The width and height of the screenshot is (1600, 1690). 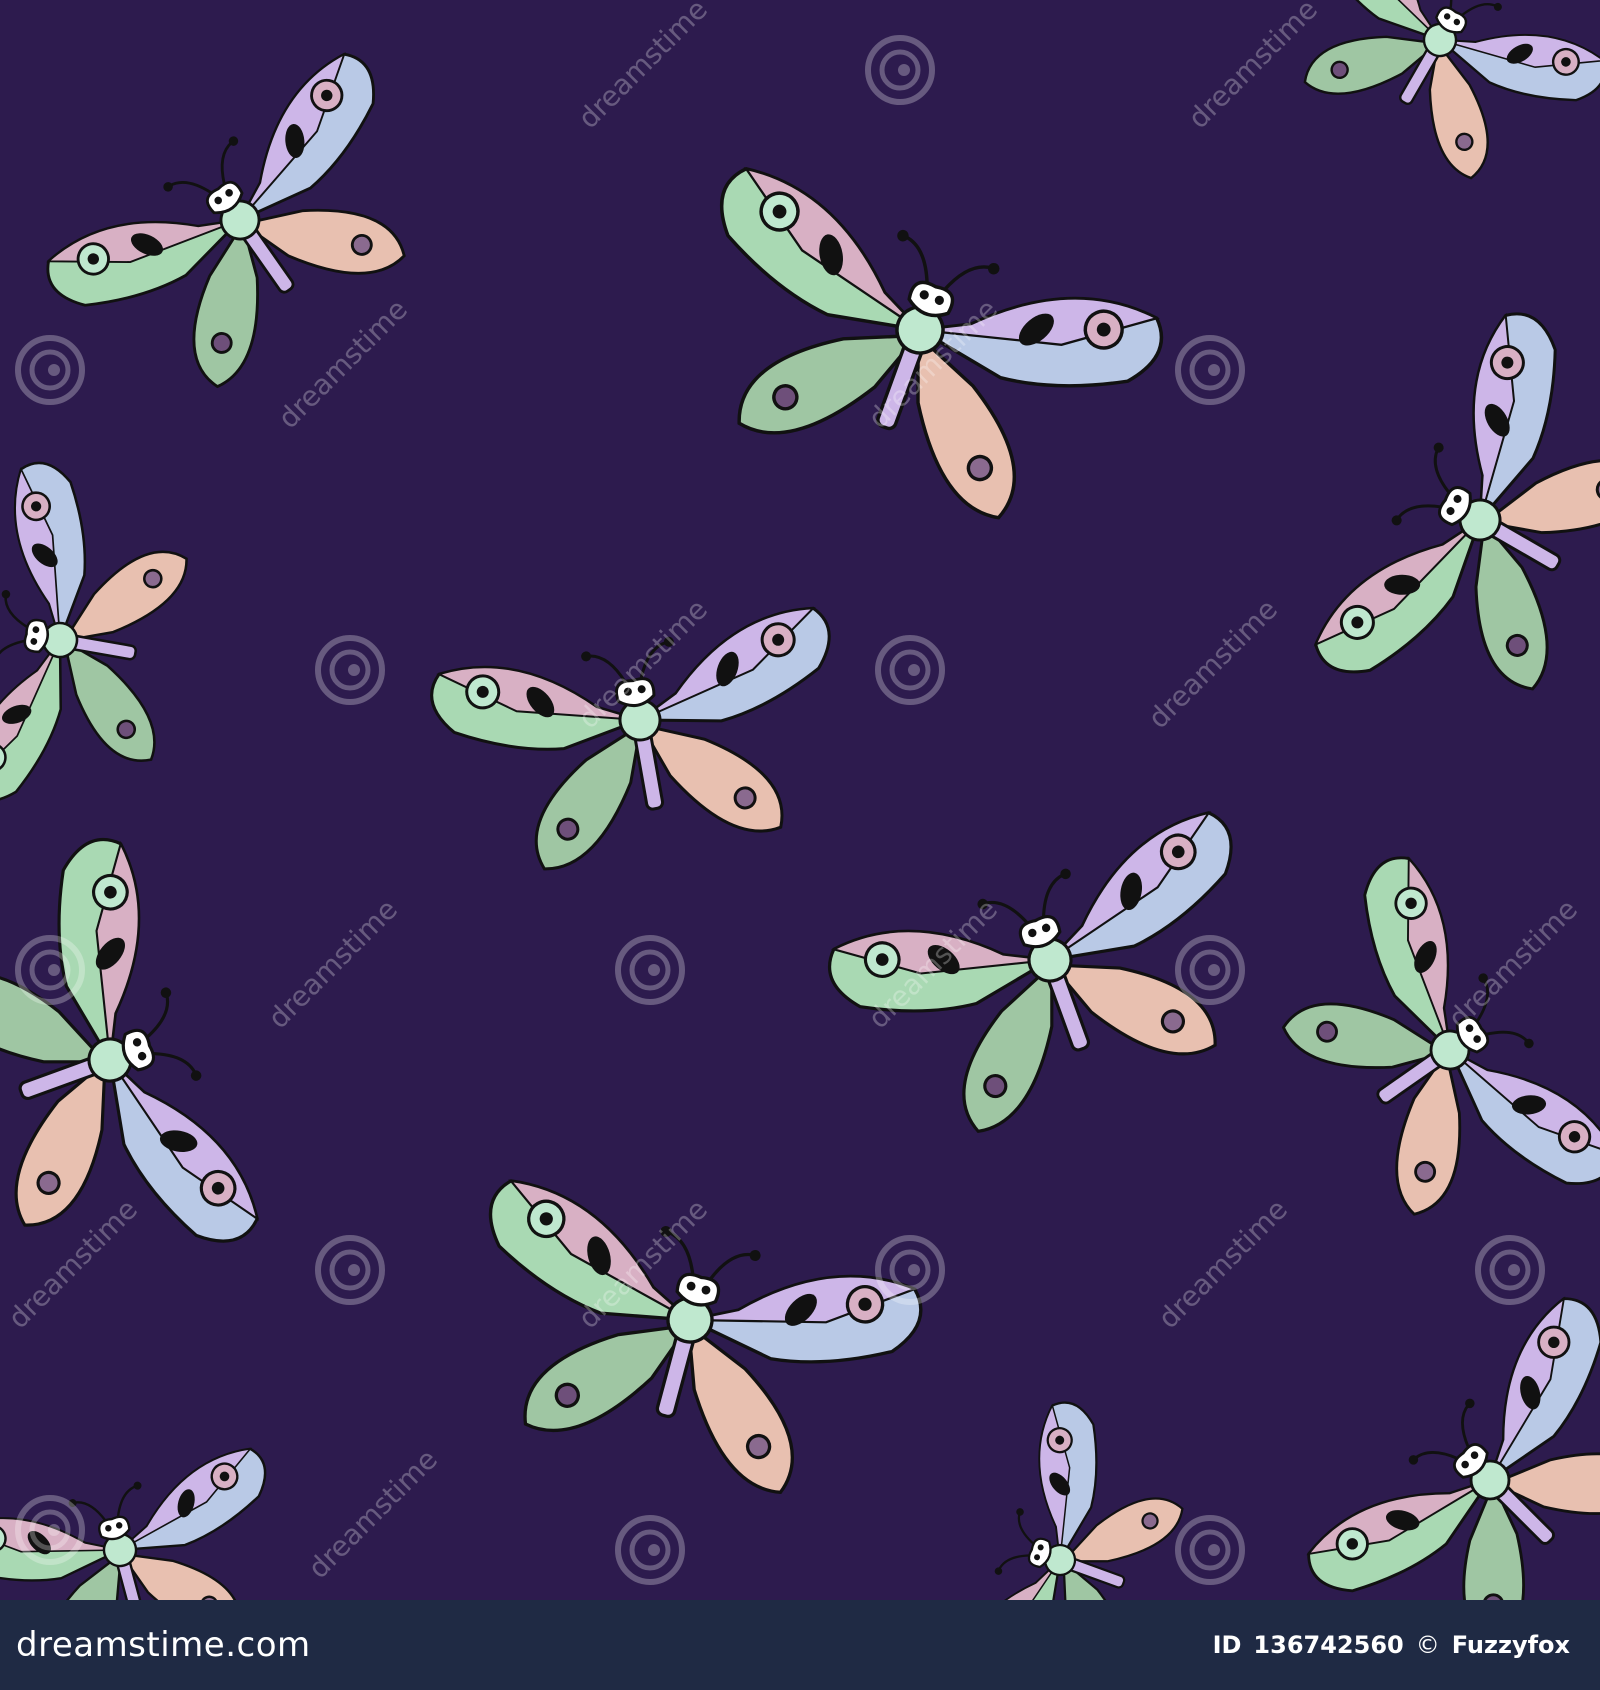 What do you see at coordinates (800, 1645) in the screenshot?
I see `footer-bar: dreamstime.com ID 136742560 © Fuzzyfox` at bounding box center [800, 1645].